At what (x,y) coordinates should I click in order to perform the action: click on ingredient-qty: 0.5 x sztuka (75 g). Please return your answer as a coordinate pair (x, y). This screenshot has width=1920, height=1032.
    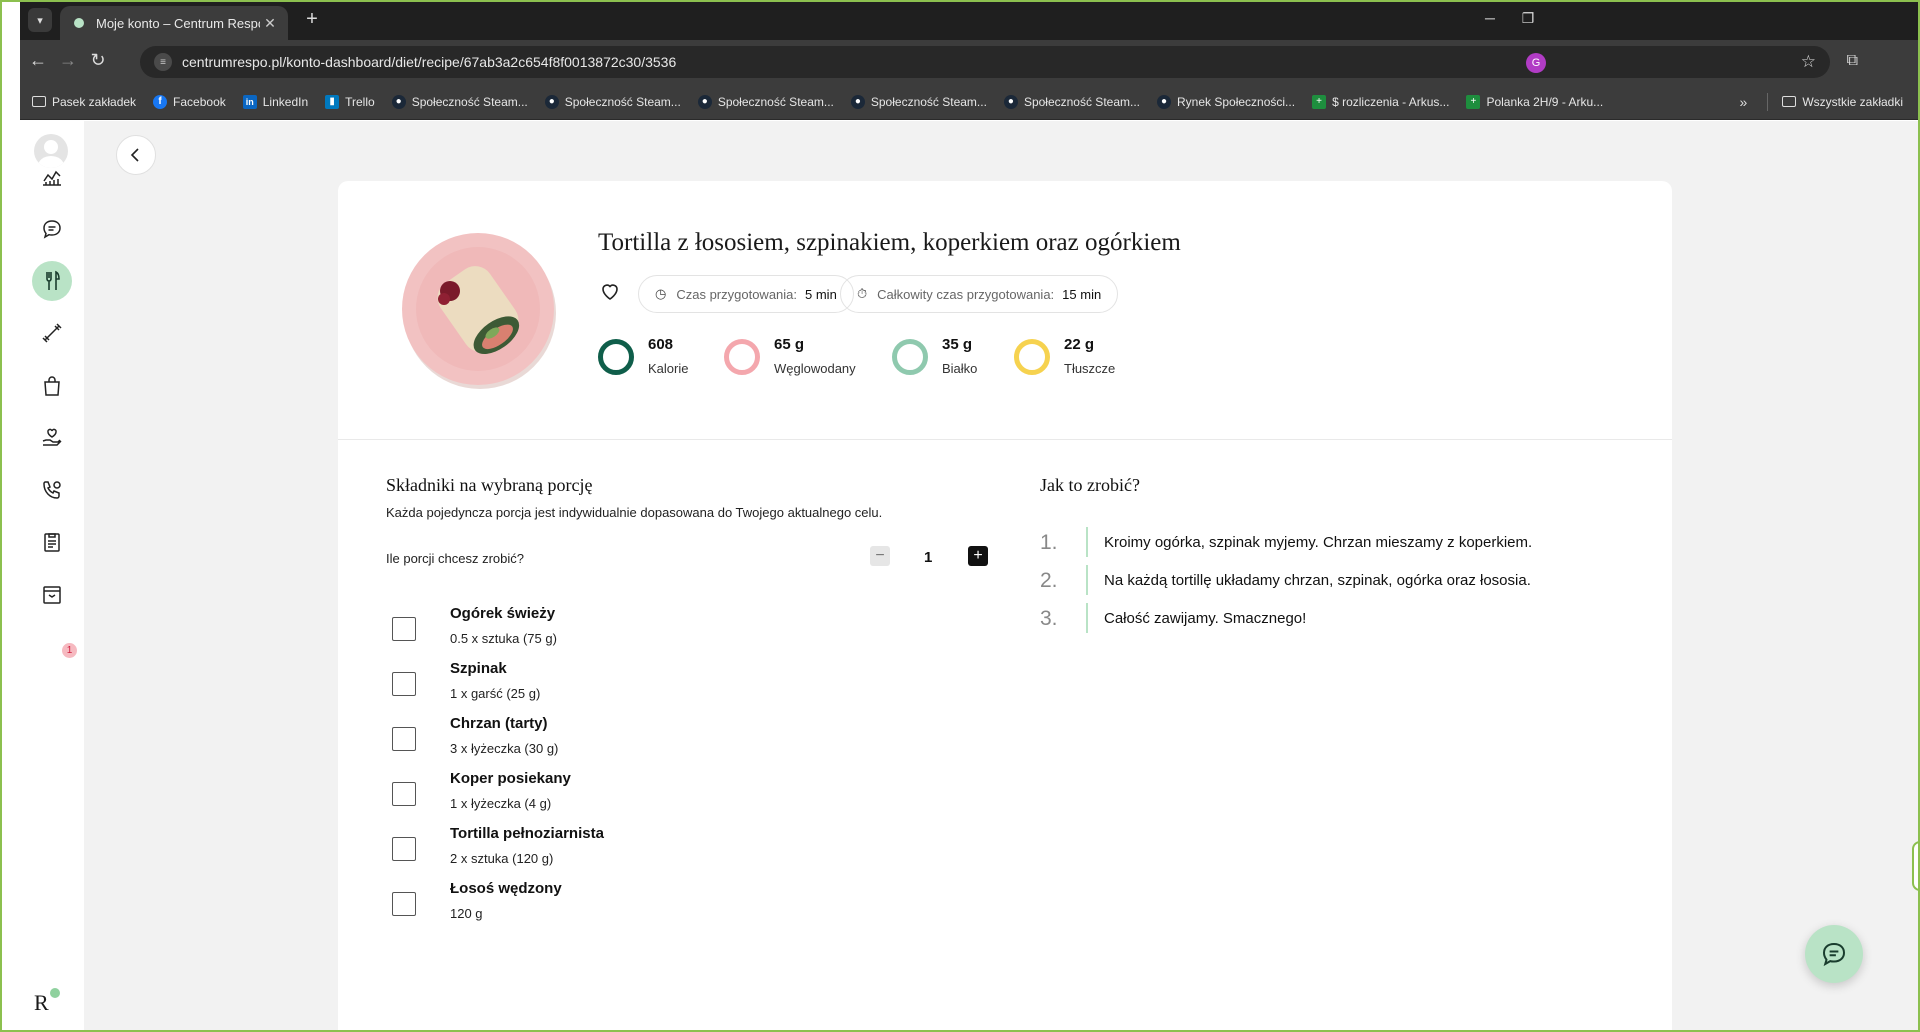
    Looking at the image, I should click on (503, 638).